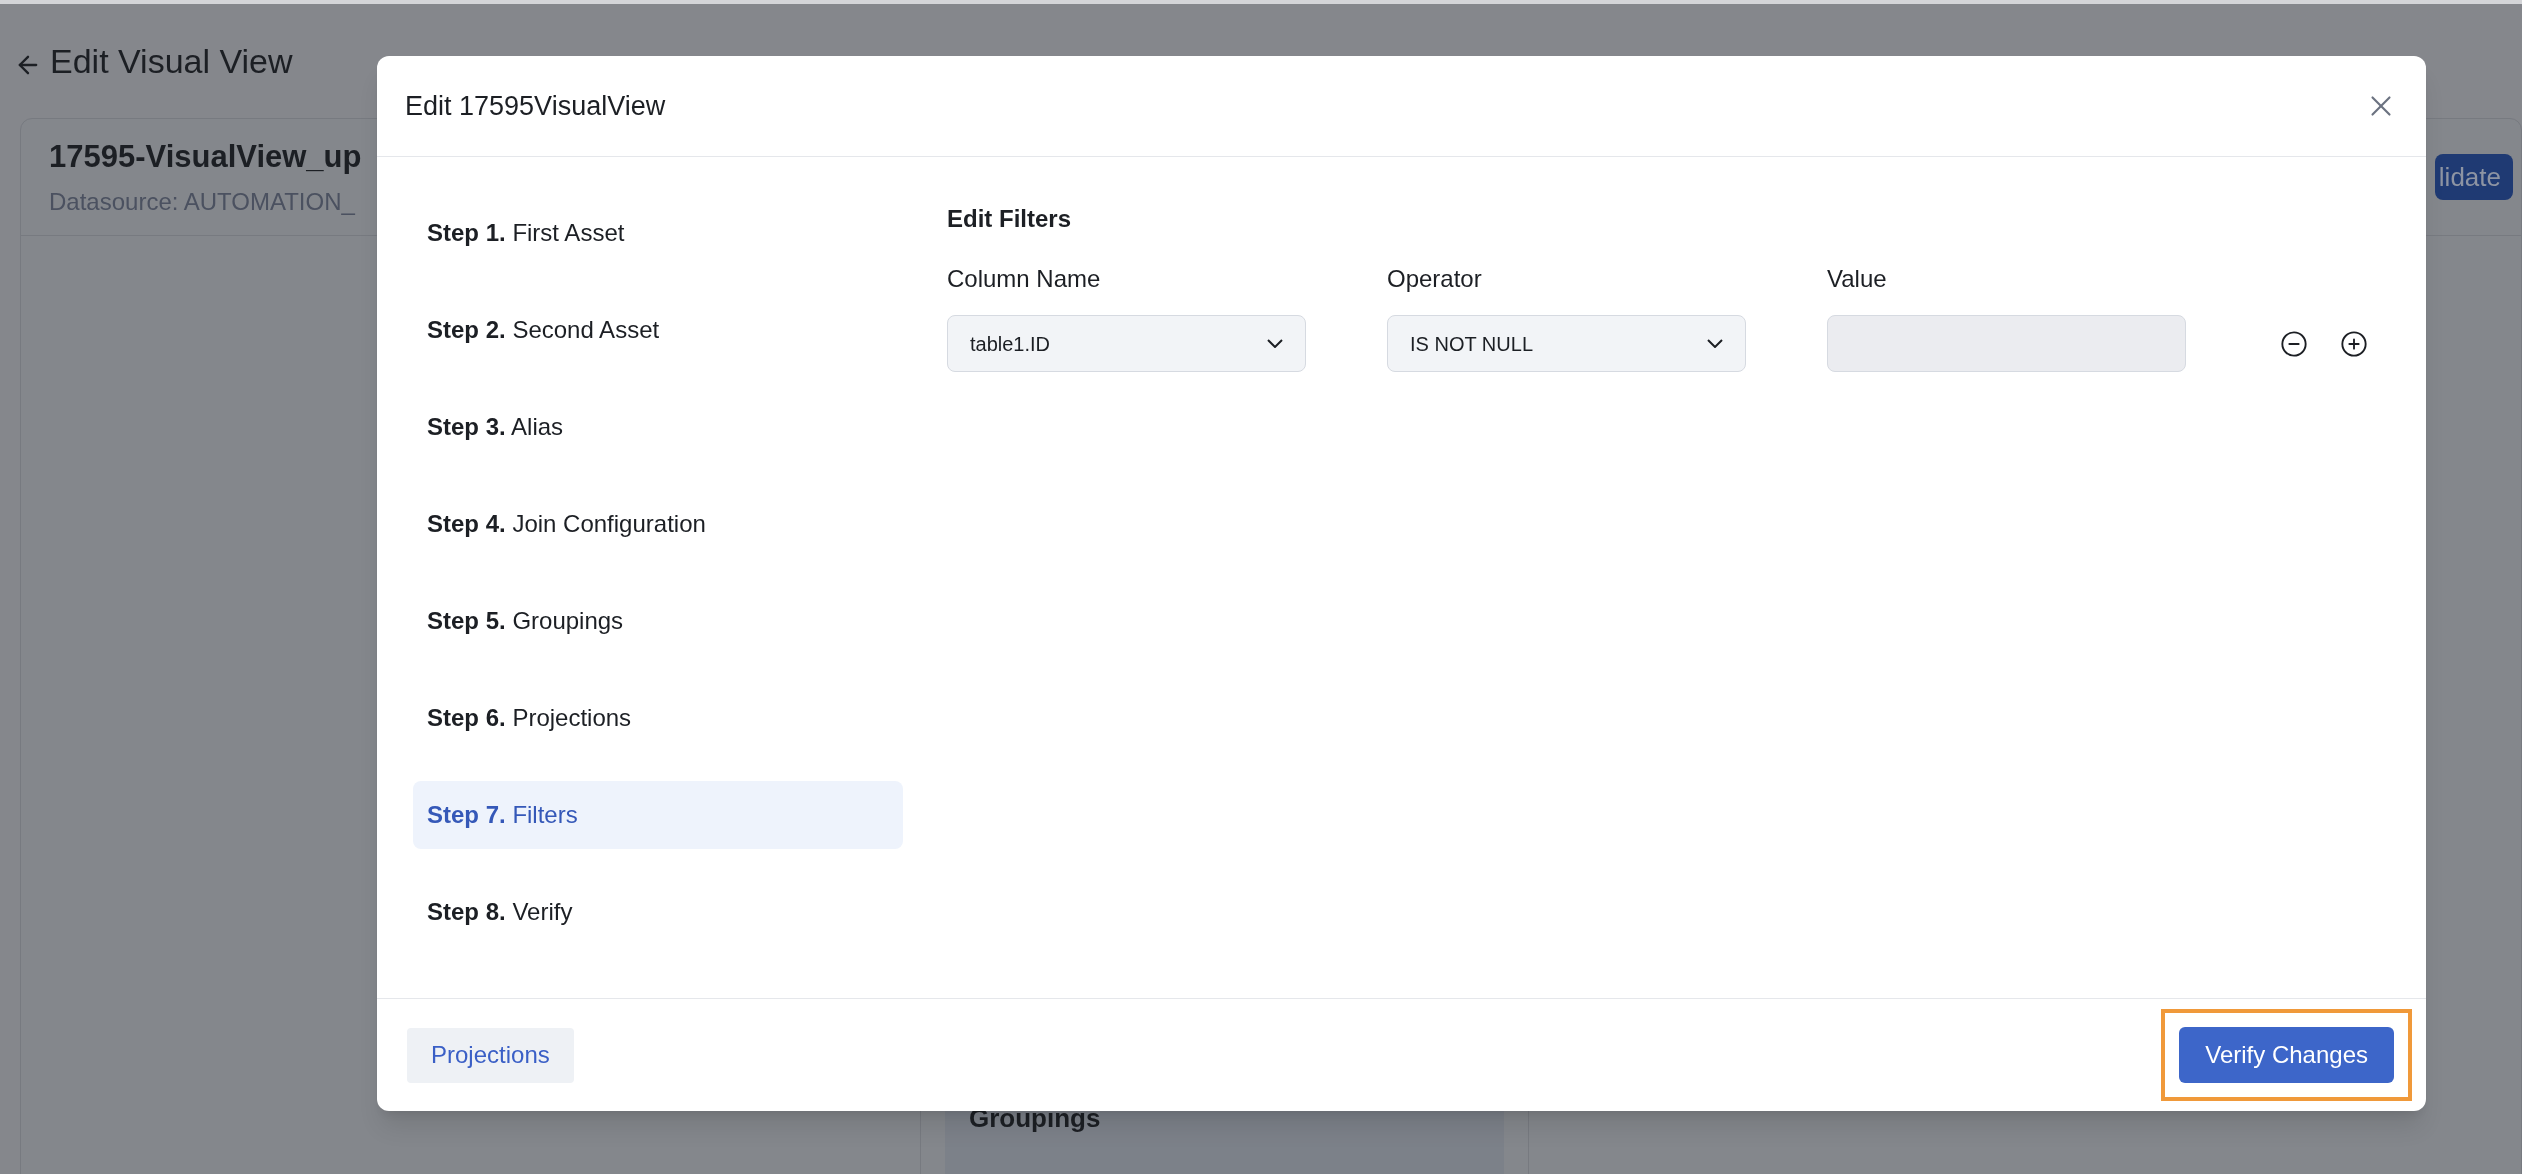  What do you see at coordinates (490, 1055) in the screenshot?
I see `projections-button: Projections` at bounding box center [490, 1055].